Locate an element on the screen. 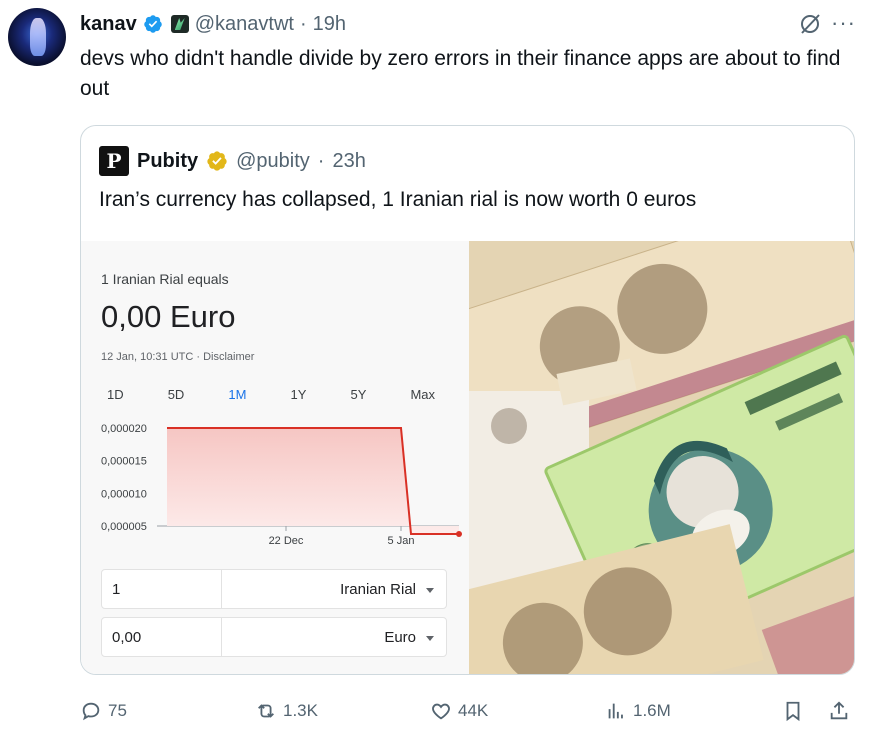 The image size is (872, 738). like-count: 44K is located at coordinates (473, 710).